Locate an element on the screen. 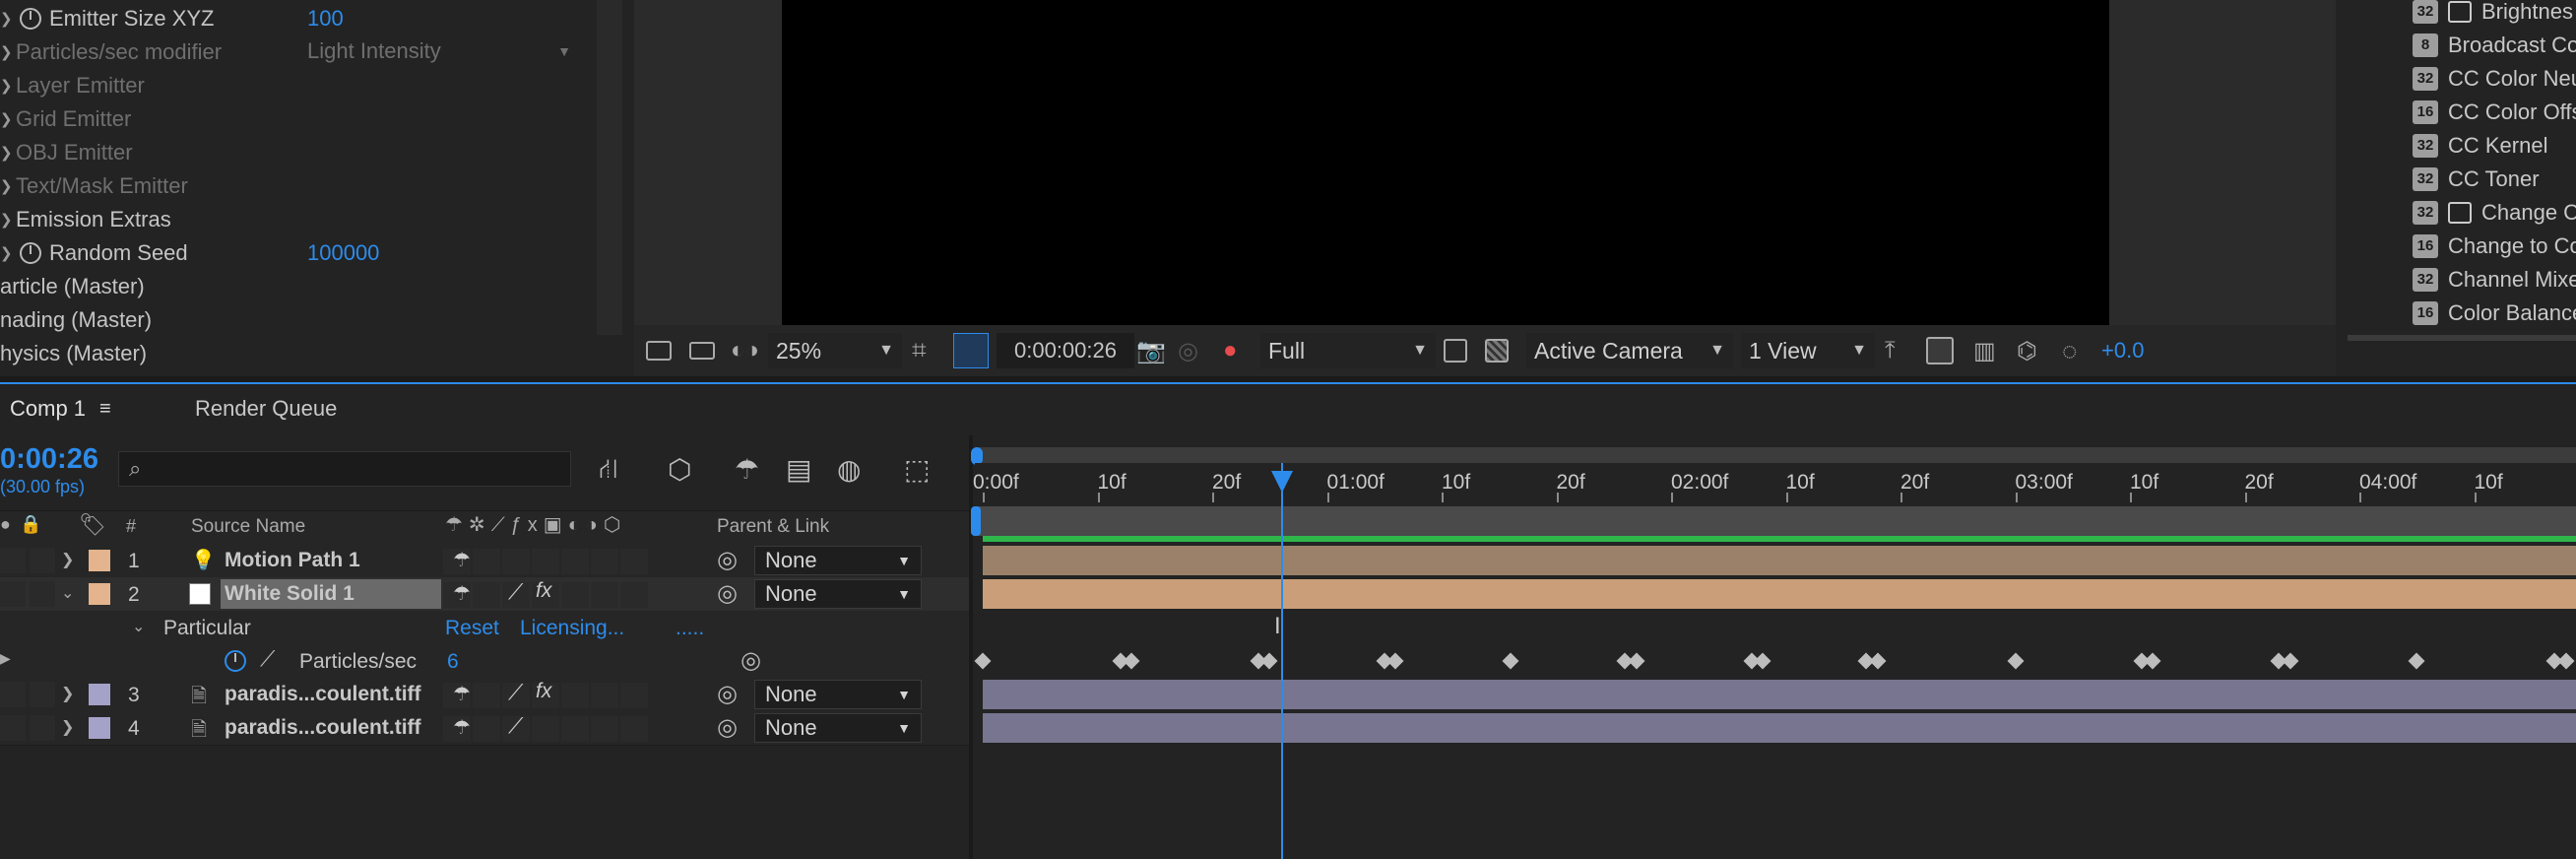  playhead-handle is located at coordinates (1281, 482).